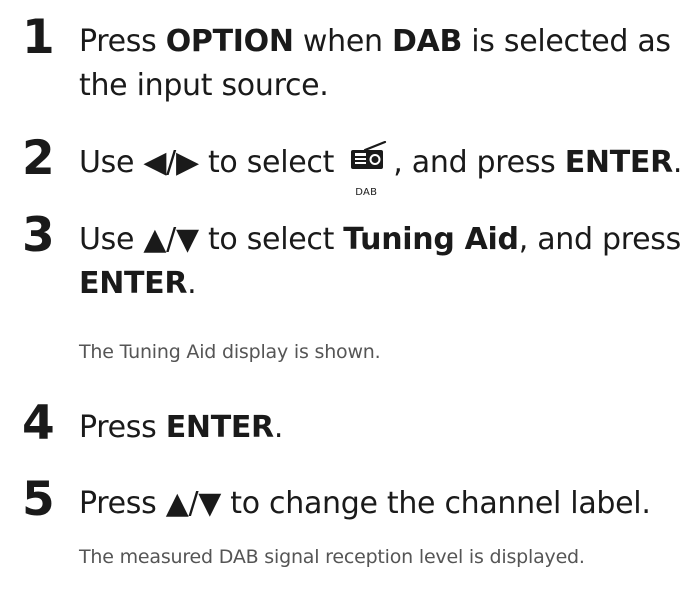 Image resolution: width=688 pixels, height=600 pixels. I want to click on step-text: Press ENTER., so click(381, 428).